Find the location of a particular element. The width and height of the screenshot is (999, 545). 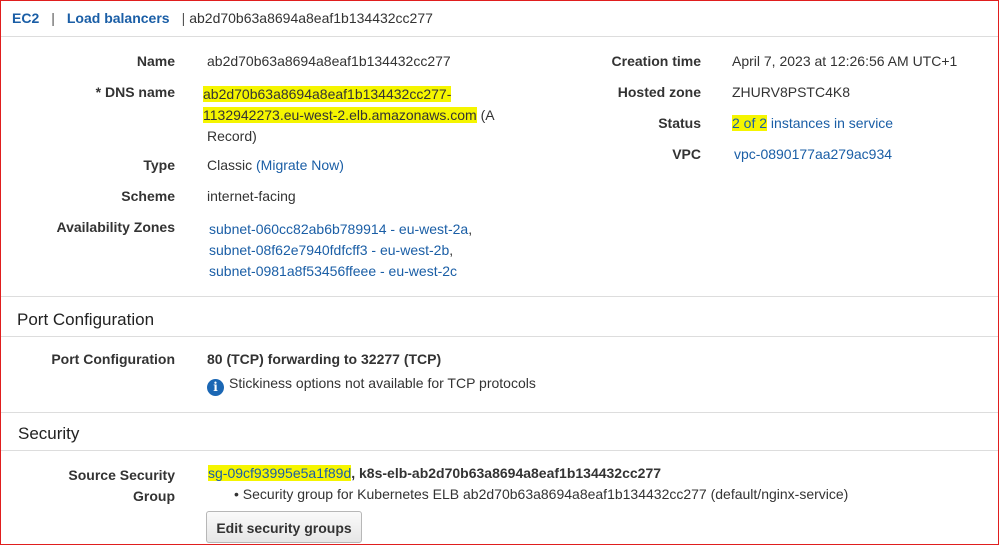

vpc-label: VPC is located at coordinates (686, 154).